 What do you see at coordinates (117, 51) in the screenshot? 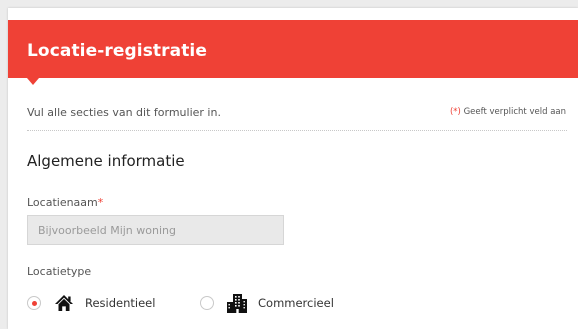
I see `form-title: Locatie-registratie` at bounding box center [117, 51].